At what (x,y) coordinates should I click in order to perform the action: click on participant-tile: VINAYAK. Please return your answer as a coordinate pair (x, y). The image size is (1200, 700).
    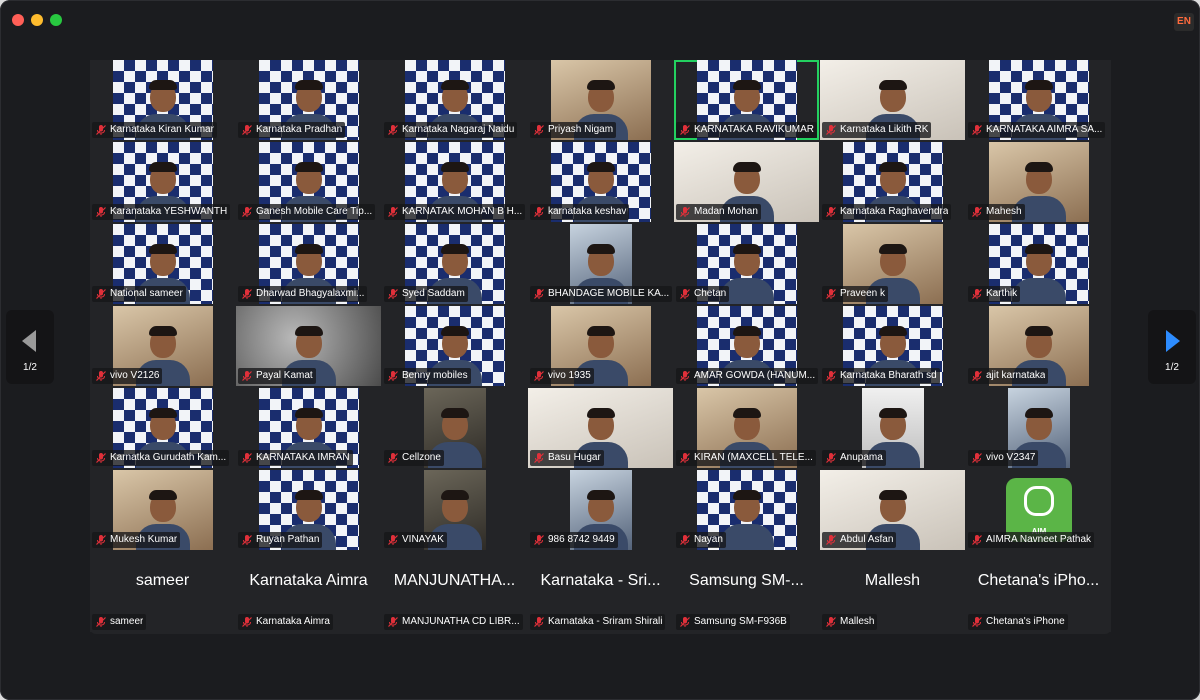
    Looking at the image, I should click on (454, 510).